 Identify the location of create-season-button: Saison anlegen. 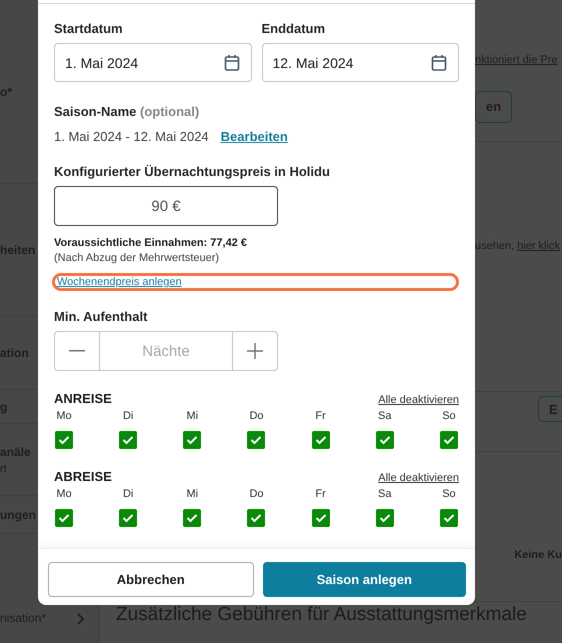
(364, 579).